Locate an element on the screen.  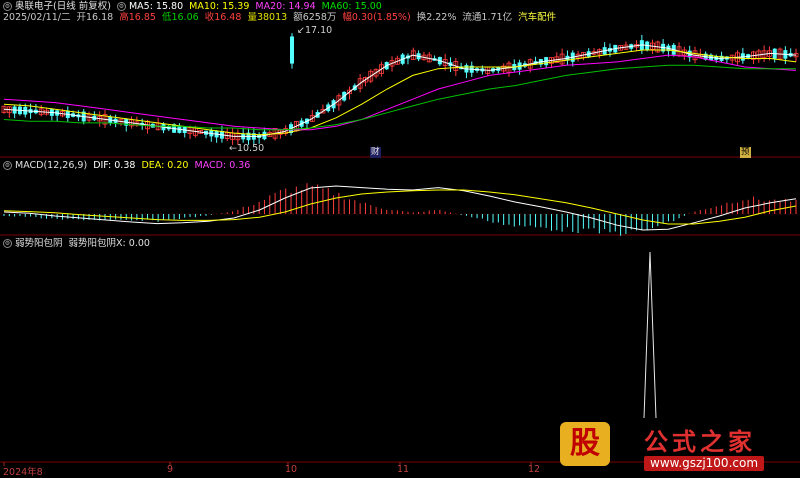
low-price-label: ←10.50 is located at coordinates (247, 148).